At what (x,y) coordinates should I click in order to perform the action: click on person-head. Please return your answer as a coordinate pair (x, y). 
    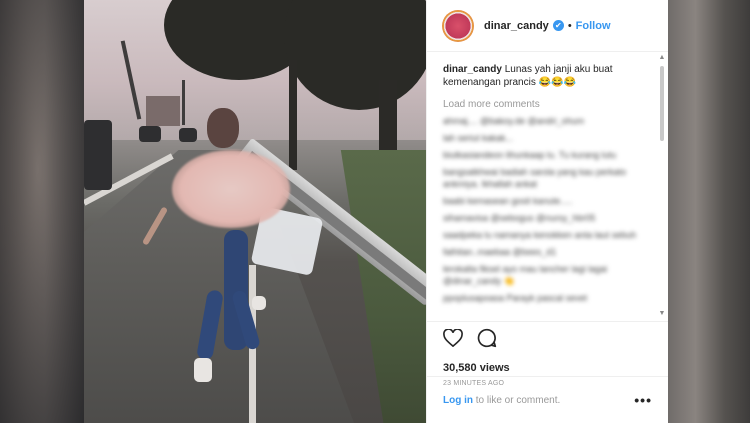
    Looking at the image, I should click on (223, 128).